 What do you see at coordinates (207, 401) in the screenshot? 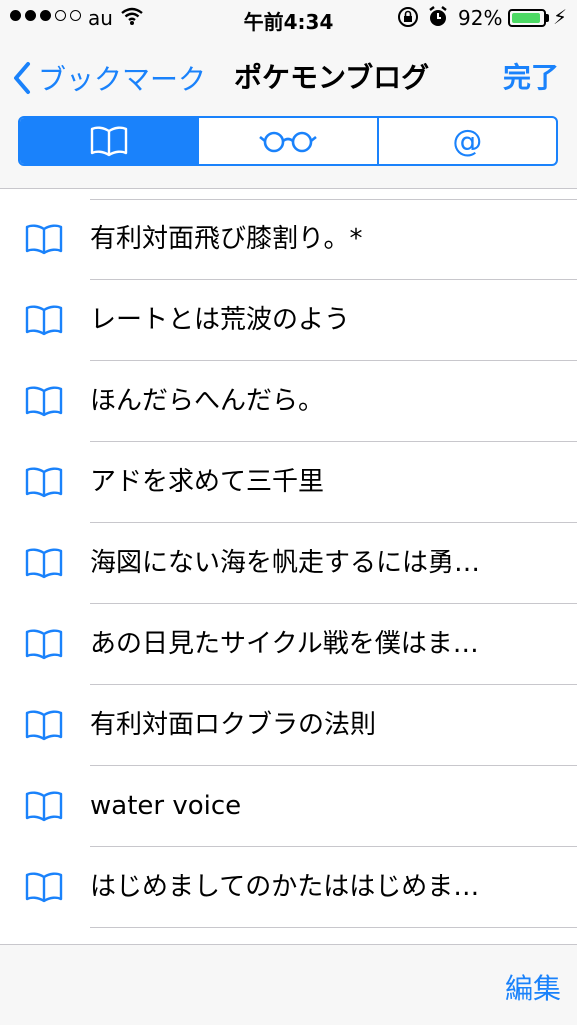
I see `bookmark-title: ほんだらへんだら。` at bounding box center [207, 401].